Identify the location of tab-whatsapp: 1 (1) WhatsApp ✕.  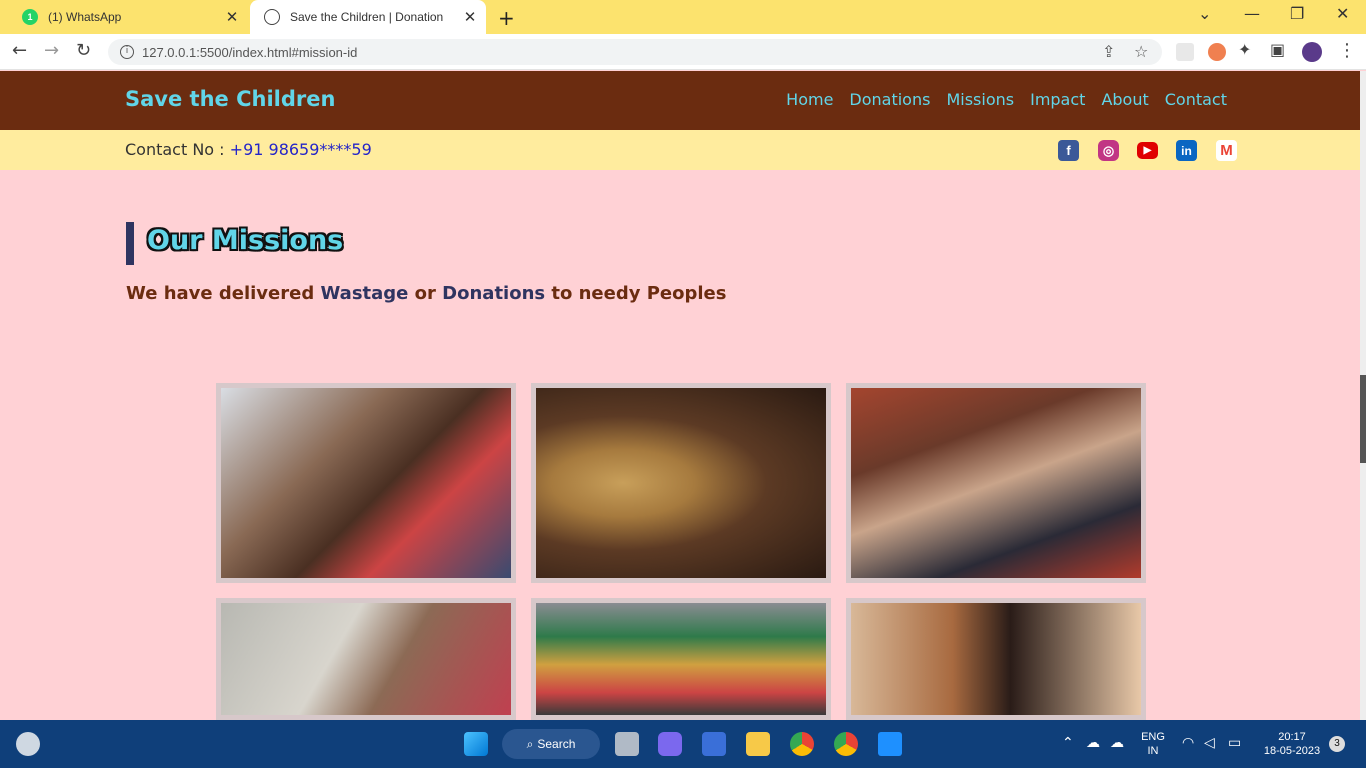
(128, 17).